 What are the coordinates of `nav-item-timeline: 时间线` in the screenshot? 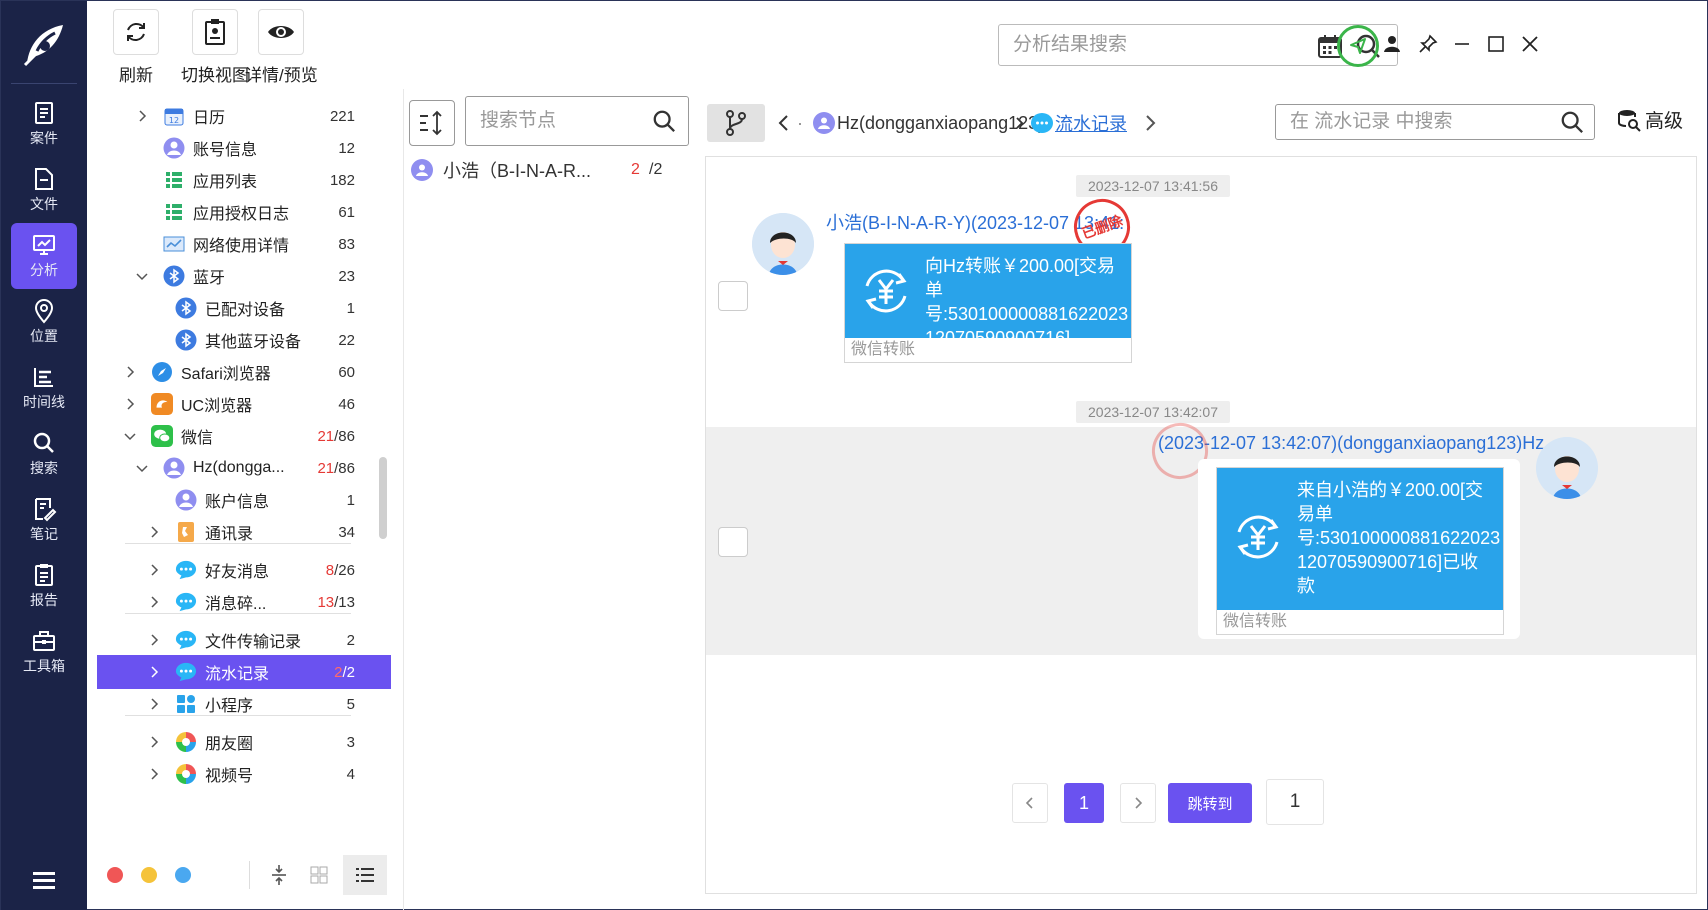 It's located at (44, 388).